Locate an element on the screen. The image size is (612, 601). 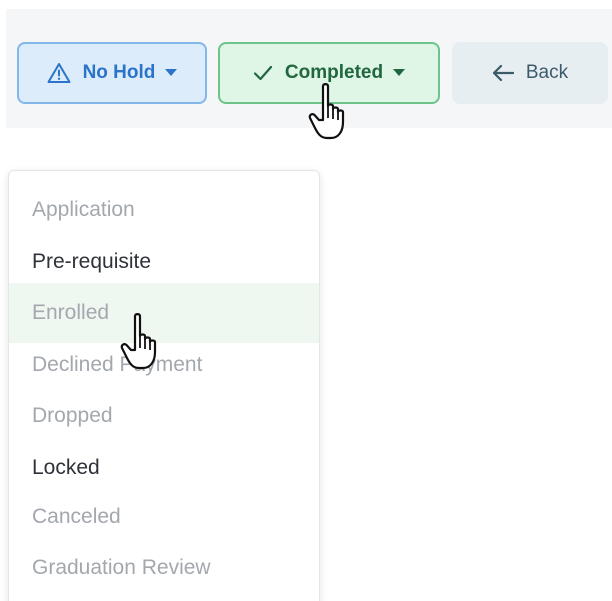
hold-status-dropdown-button: No Hold is located at coordinates (112, 73).